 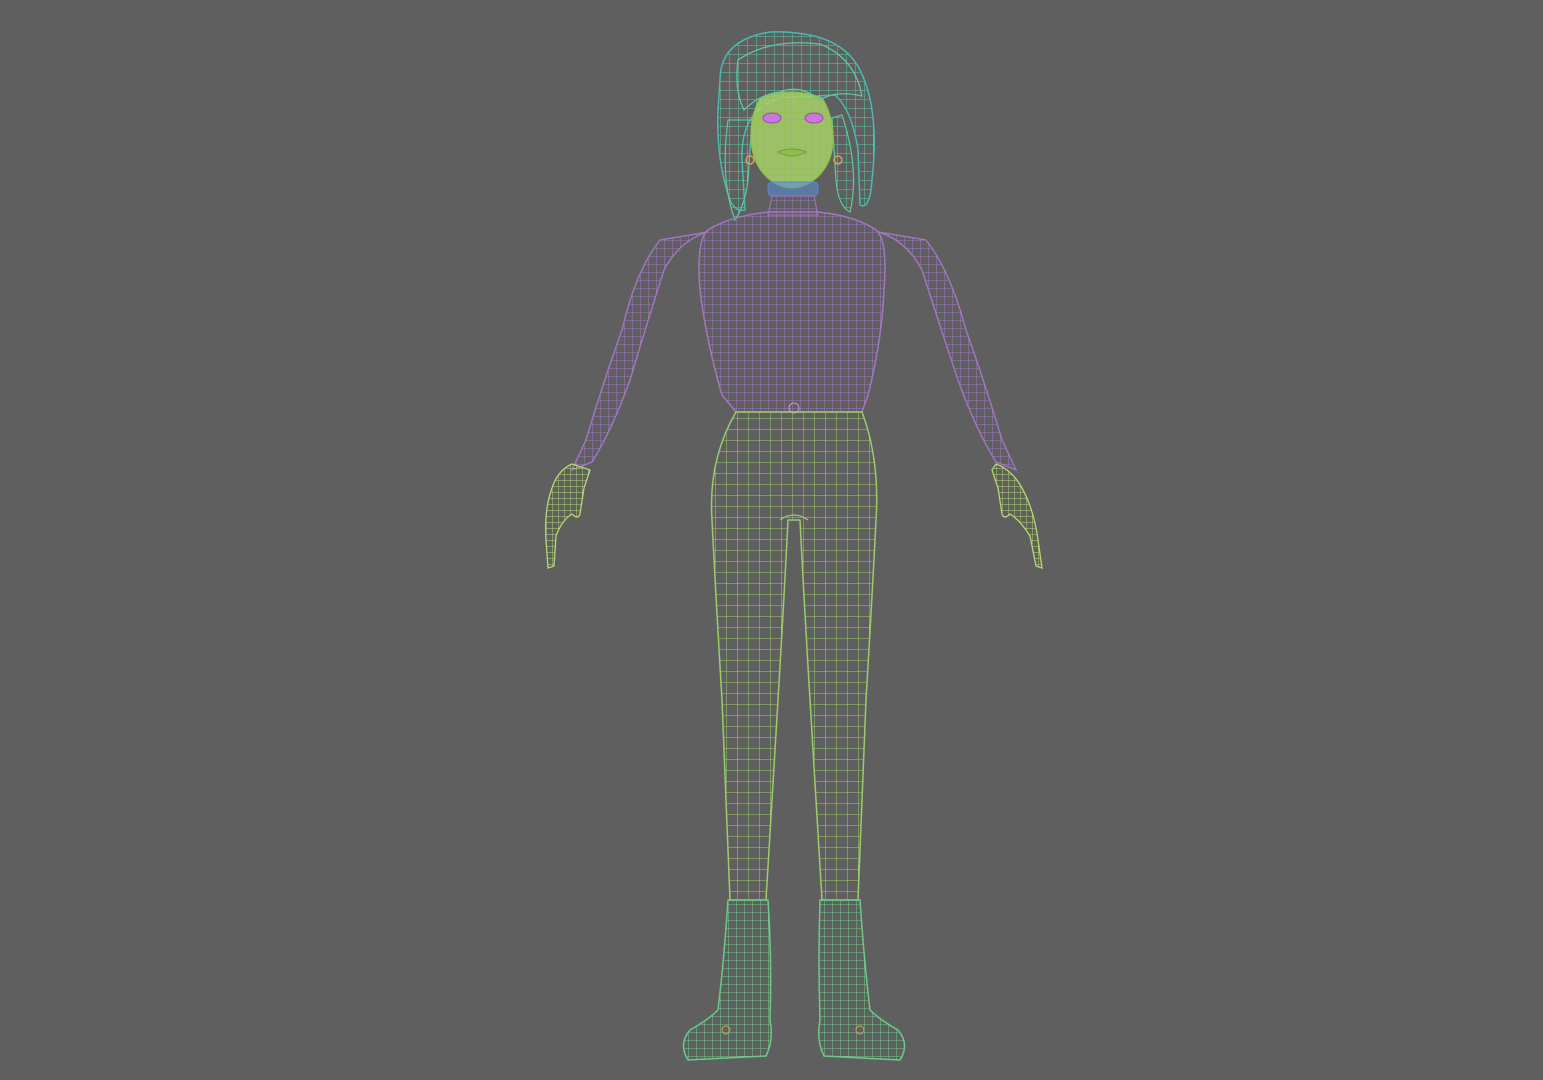 I want to click on torso-top-mesh, so click(x=792, y=312).